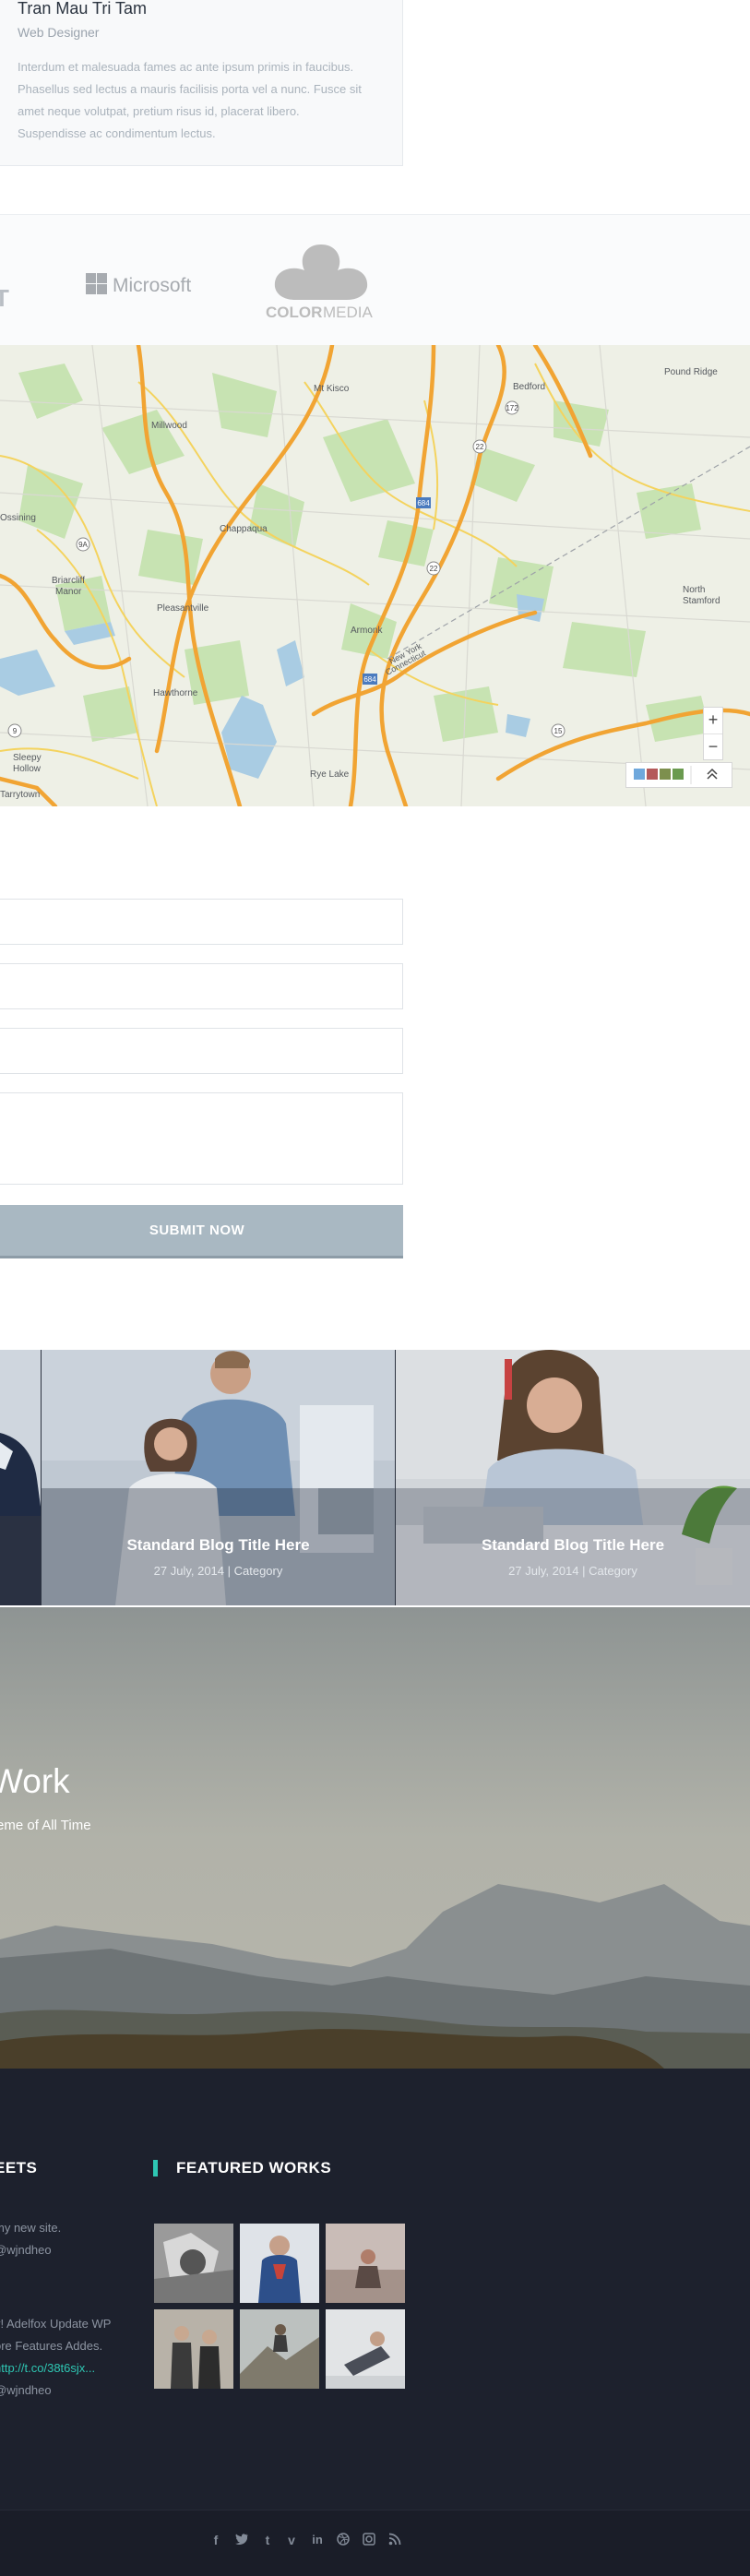 The width and height of the screenshot is (750, 2576). I want to click on svg-text: Hollow, so click(28, 769).